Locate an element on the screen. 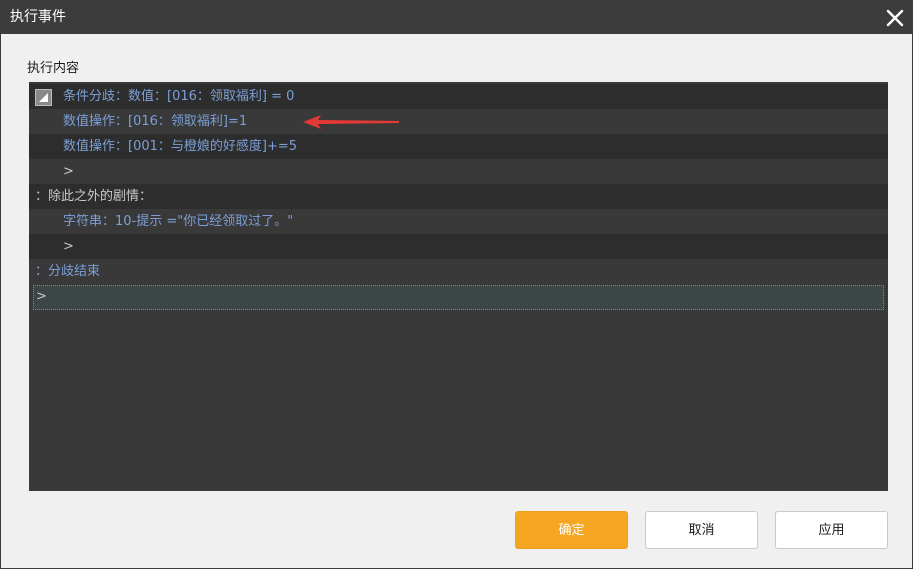 Image resolution: width=913 pixels, height=569 pixels. command-row: 数值操作：[016：领取福利]=1 is located at coordinates (458, 121).